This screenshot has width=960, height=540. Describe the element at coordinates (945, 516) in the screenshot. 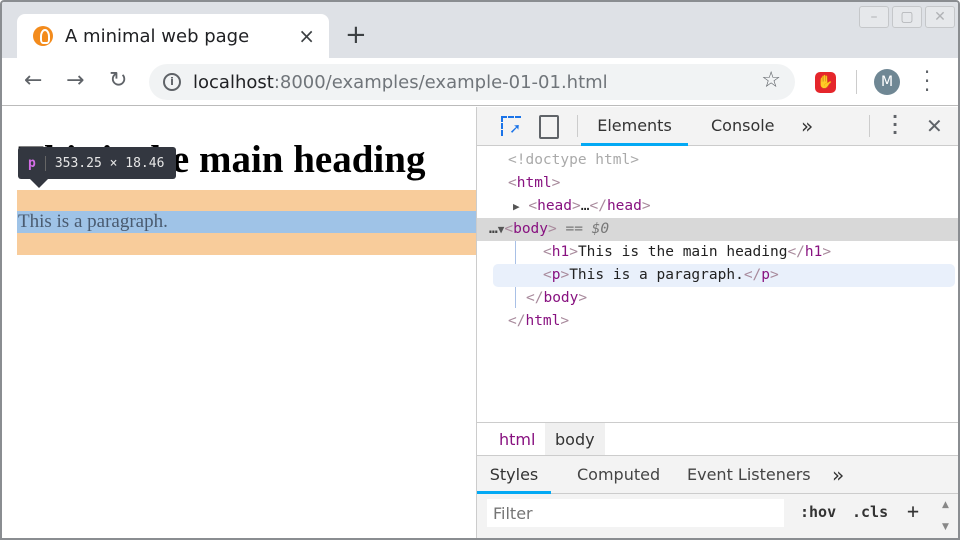

I see `scrollbar: ▲ ▼` at that location.